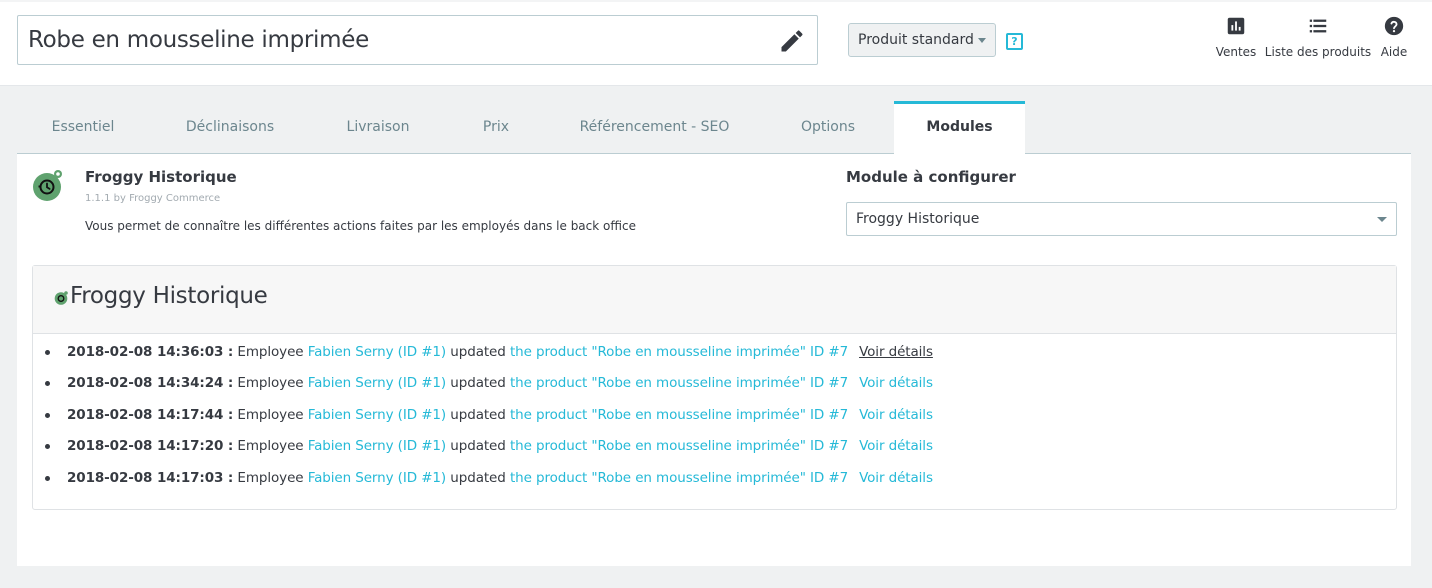 The width and height of the screenshot is (1432, 588). I want to click on tab-essentiel: Essentiel, so click(83, 127).